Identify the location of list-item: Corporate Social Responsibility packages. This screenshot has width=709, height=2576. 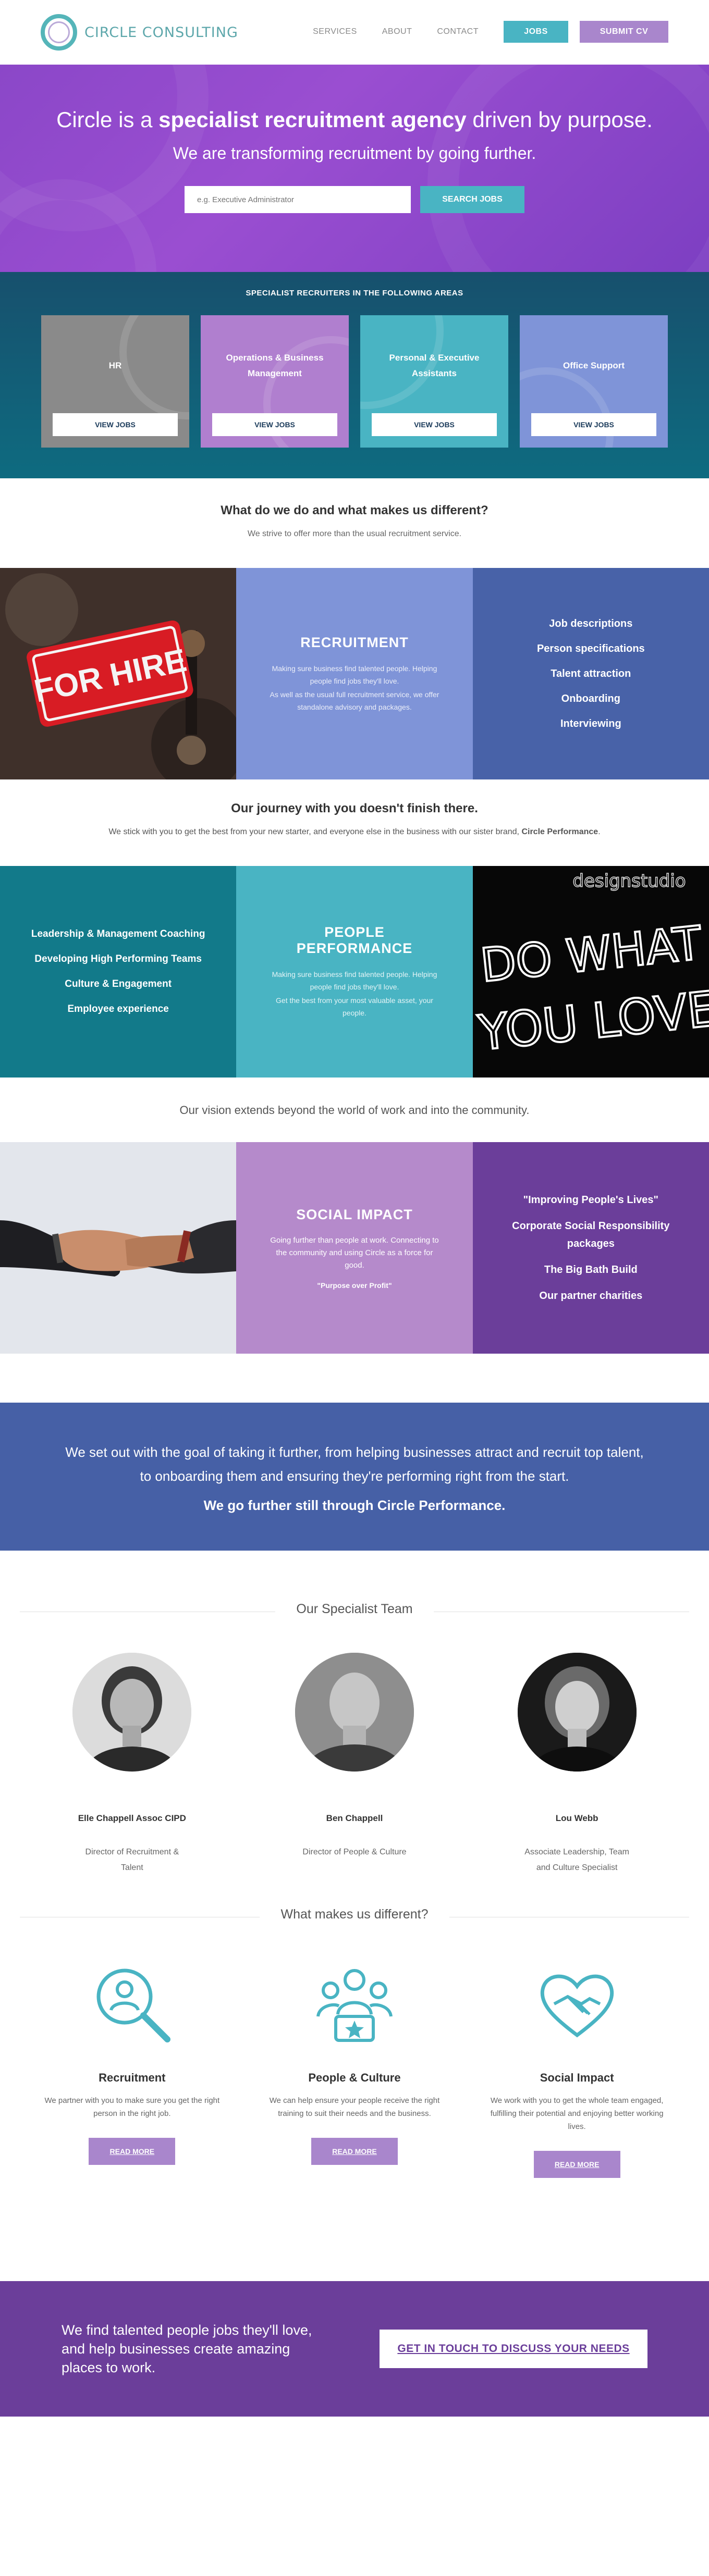
(591, 1234).